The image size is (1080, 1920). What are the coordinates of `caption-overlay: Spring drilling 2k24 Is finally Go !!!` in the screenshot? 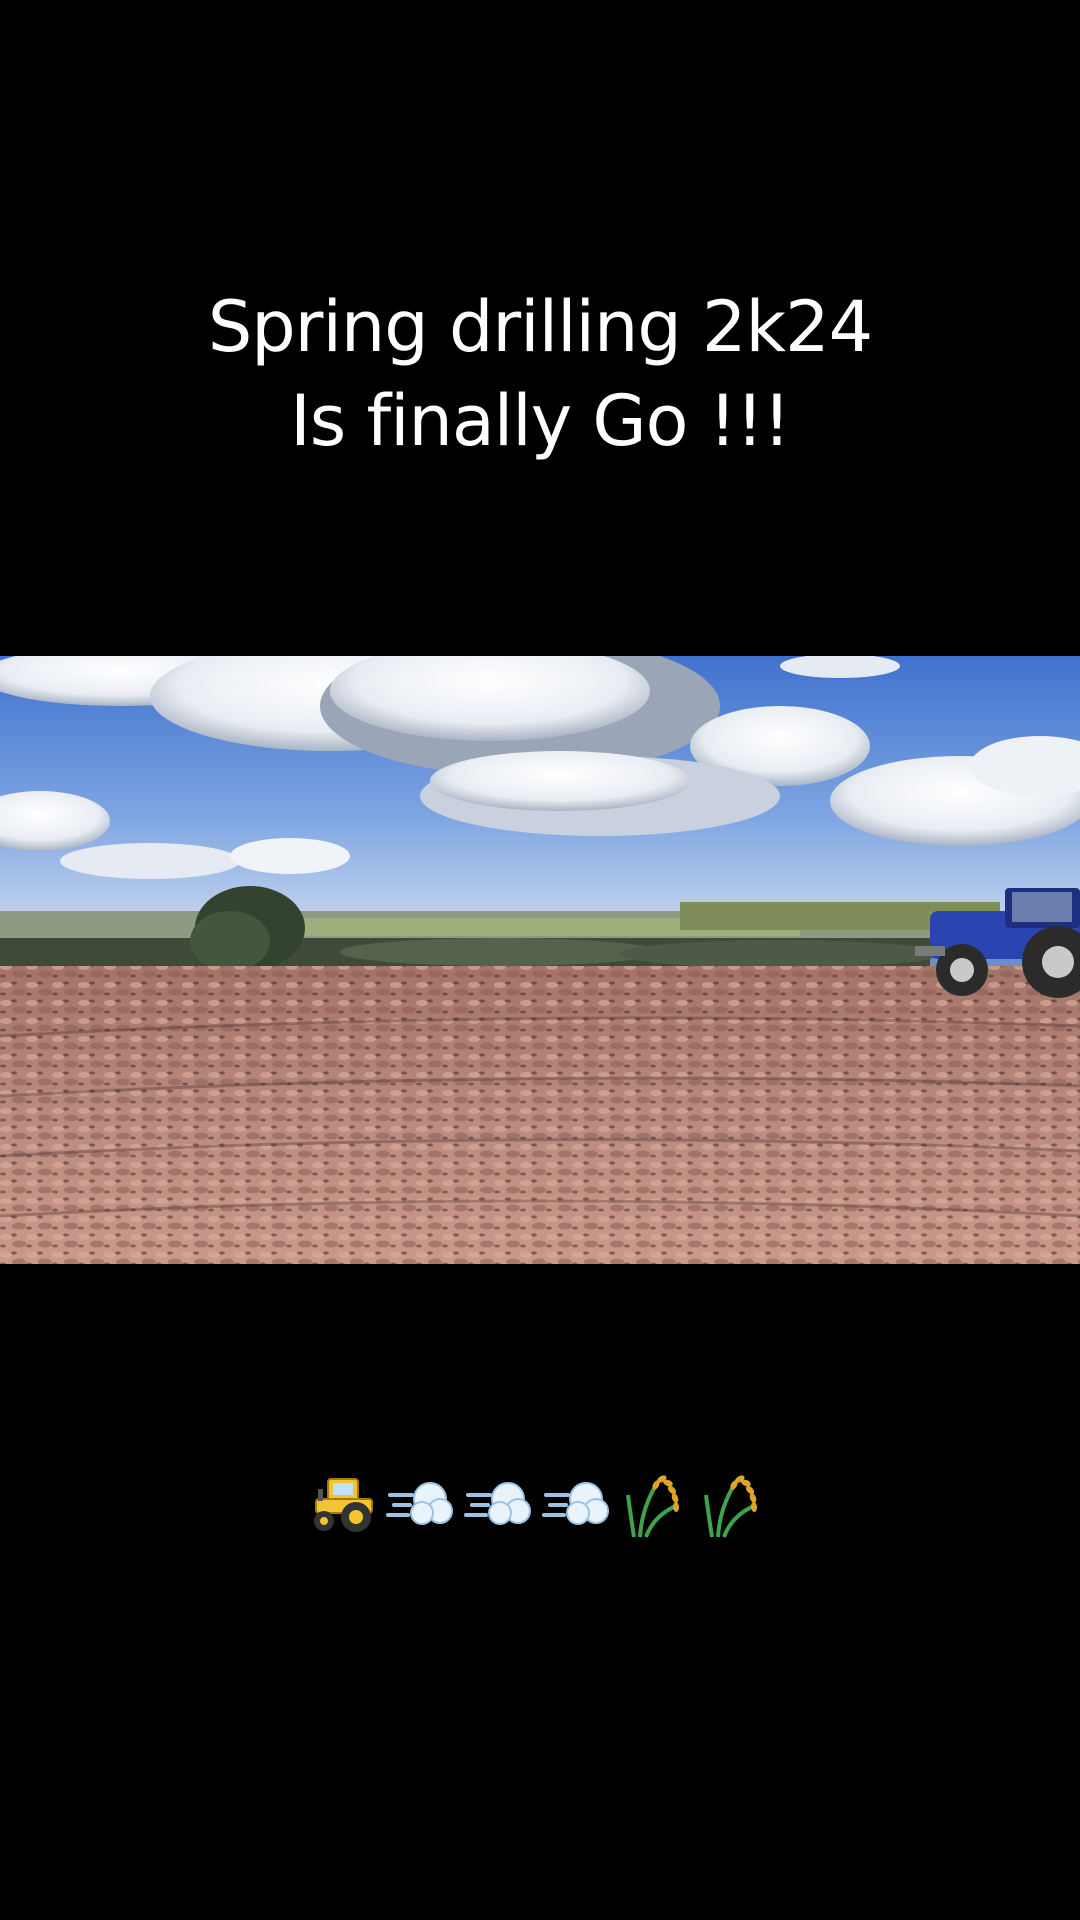 It's located at (540, 374).